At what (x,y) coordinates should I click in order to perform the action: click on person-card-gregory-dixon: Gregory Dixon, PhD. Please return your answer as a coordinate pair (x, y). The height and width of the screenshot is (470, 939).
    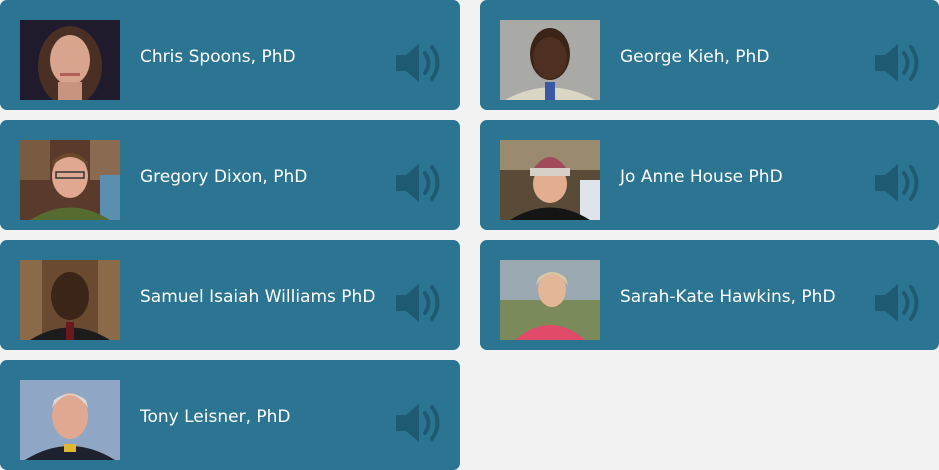
    Looking at the image, I should click on (230, 175).